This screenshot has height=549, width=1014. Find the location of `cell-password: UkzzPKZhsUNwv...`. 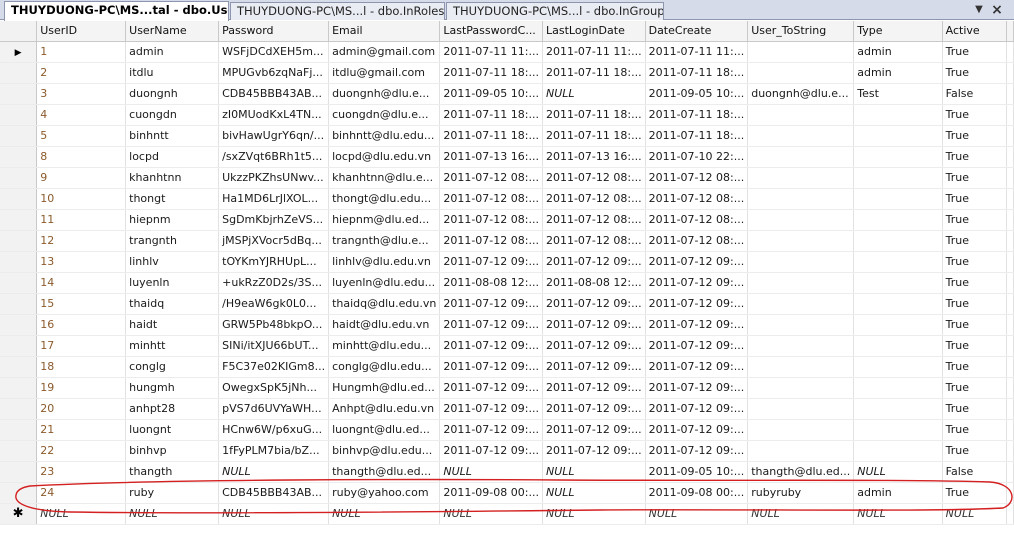

cell-password: UkzzPKZhsUNwv... is located at coordinates (274, 178).